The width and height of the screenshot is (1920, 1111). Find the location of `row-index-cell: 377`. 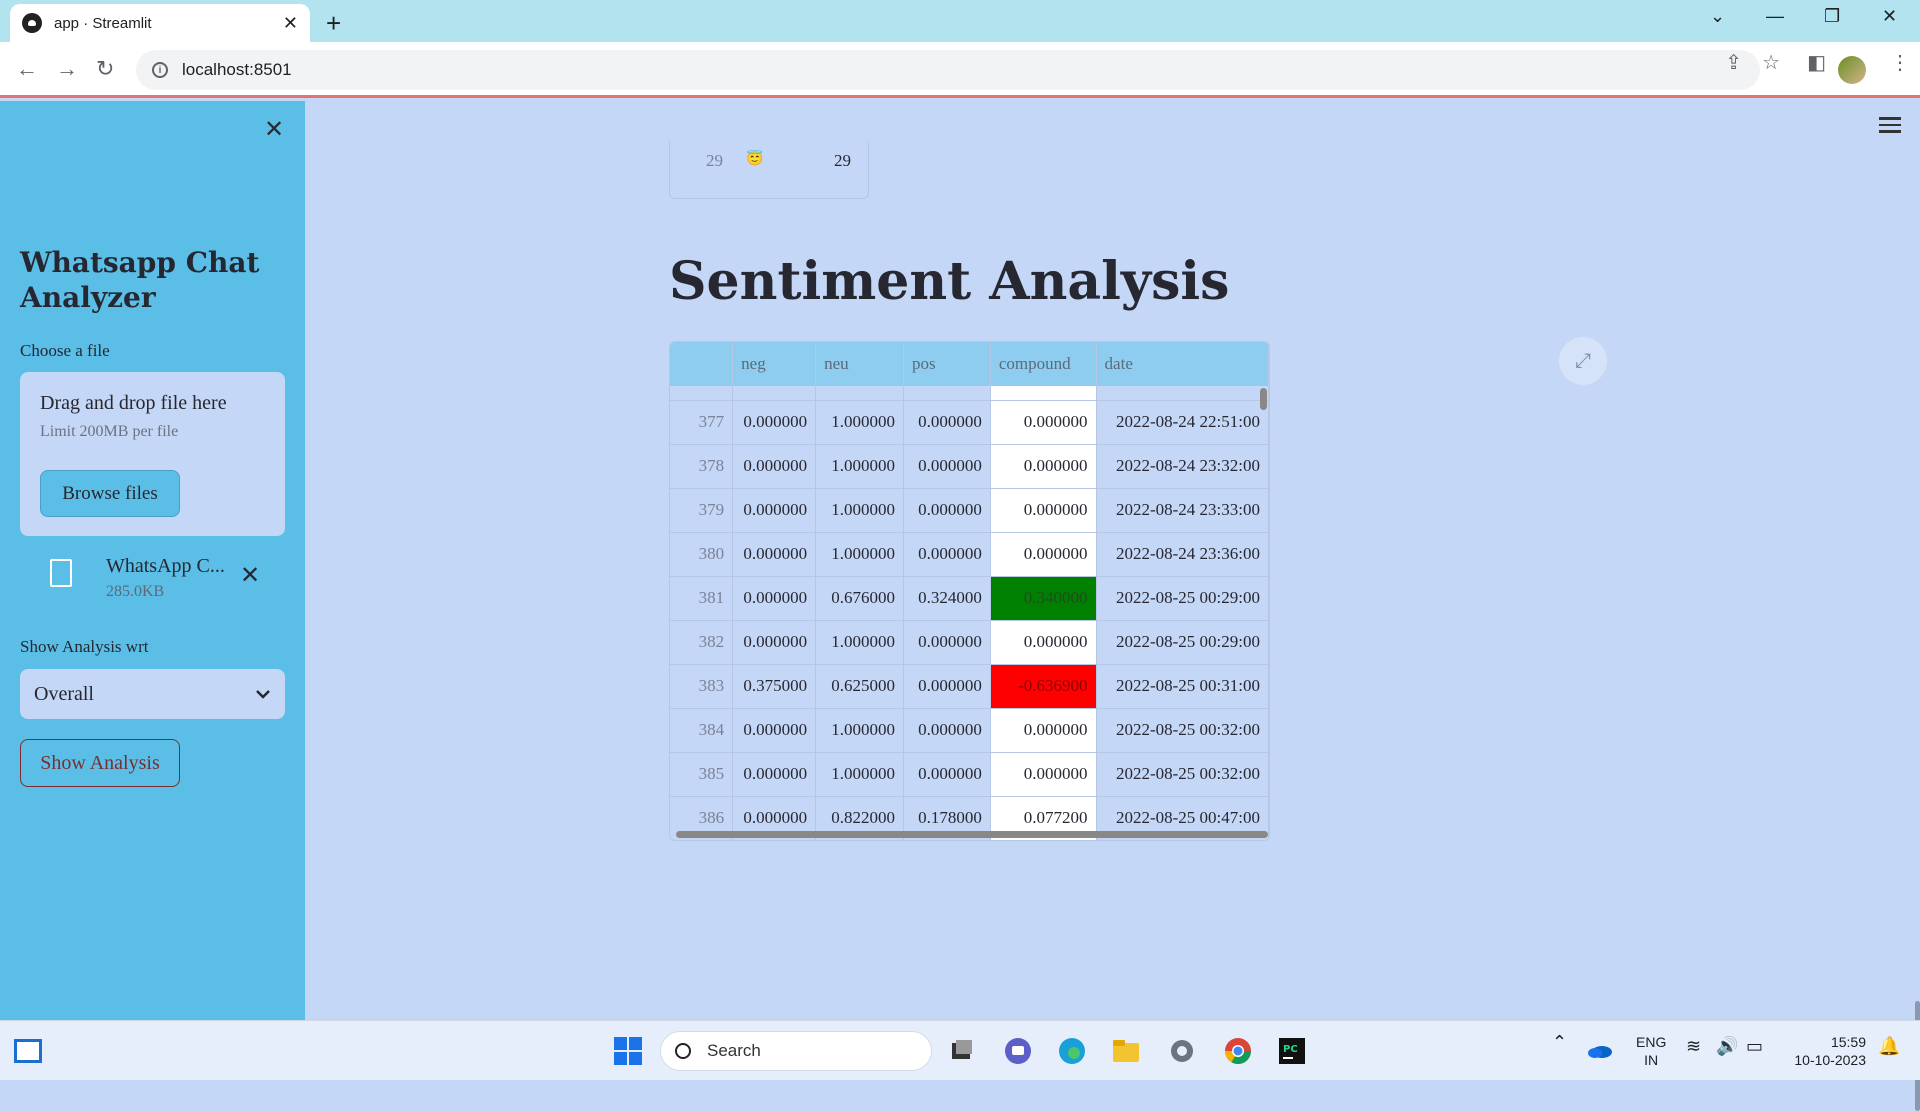

row-index-cell: 377 is located at coordinates (702, 422).